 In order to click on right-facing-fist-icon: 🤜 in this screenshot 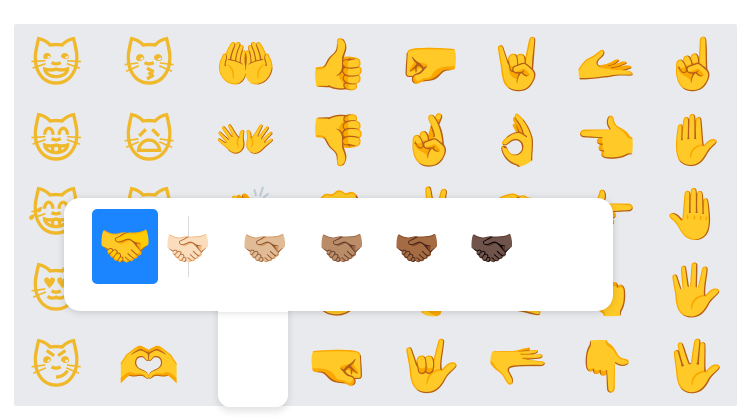, I will do `click(338, 366)`.